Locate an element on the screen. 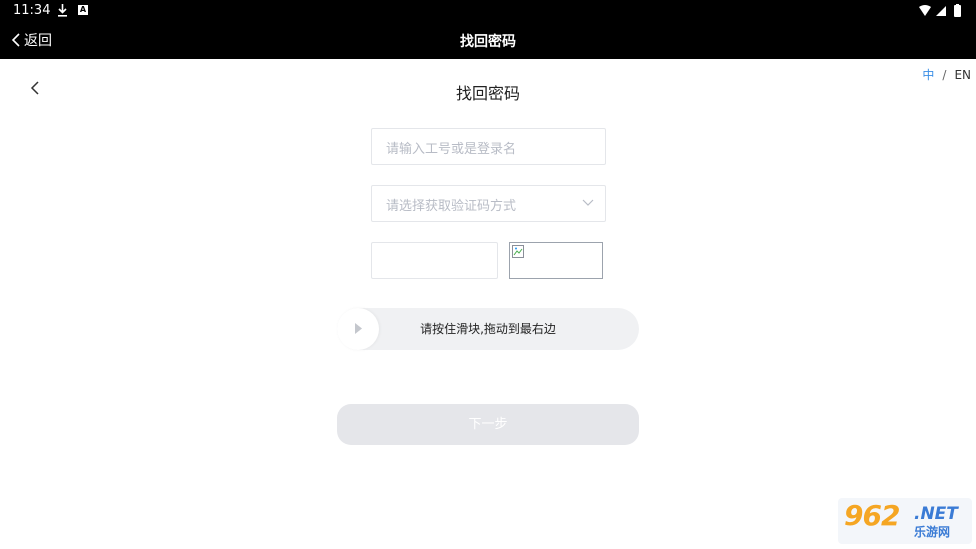  watermark-cn: 乐游网 is located at coordinates (932, 532).